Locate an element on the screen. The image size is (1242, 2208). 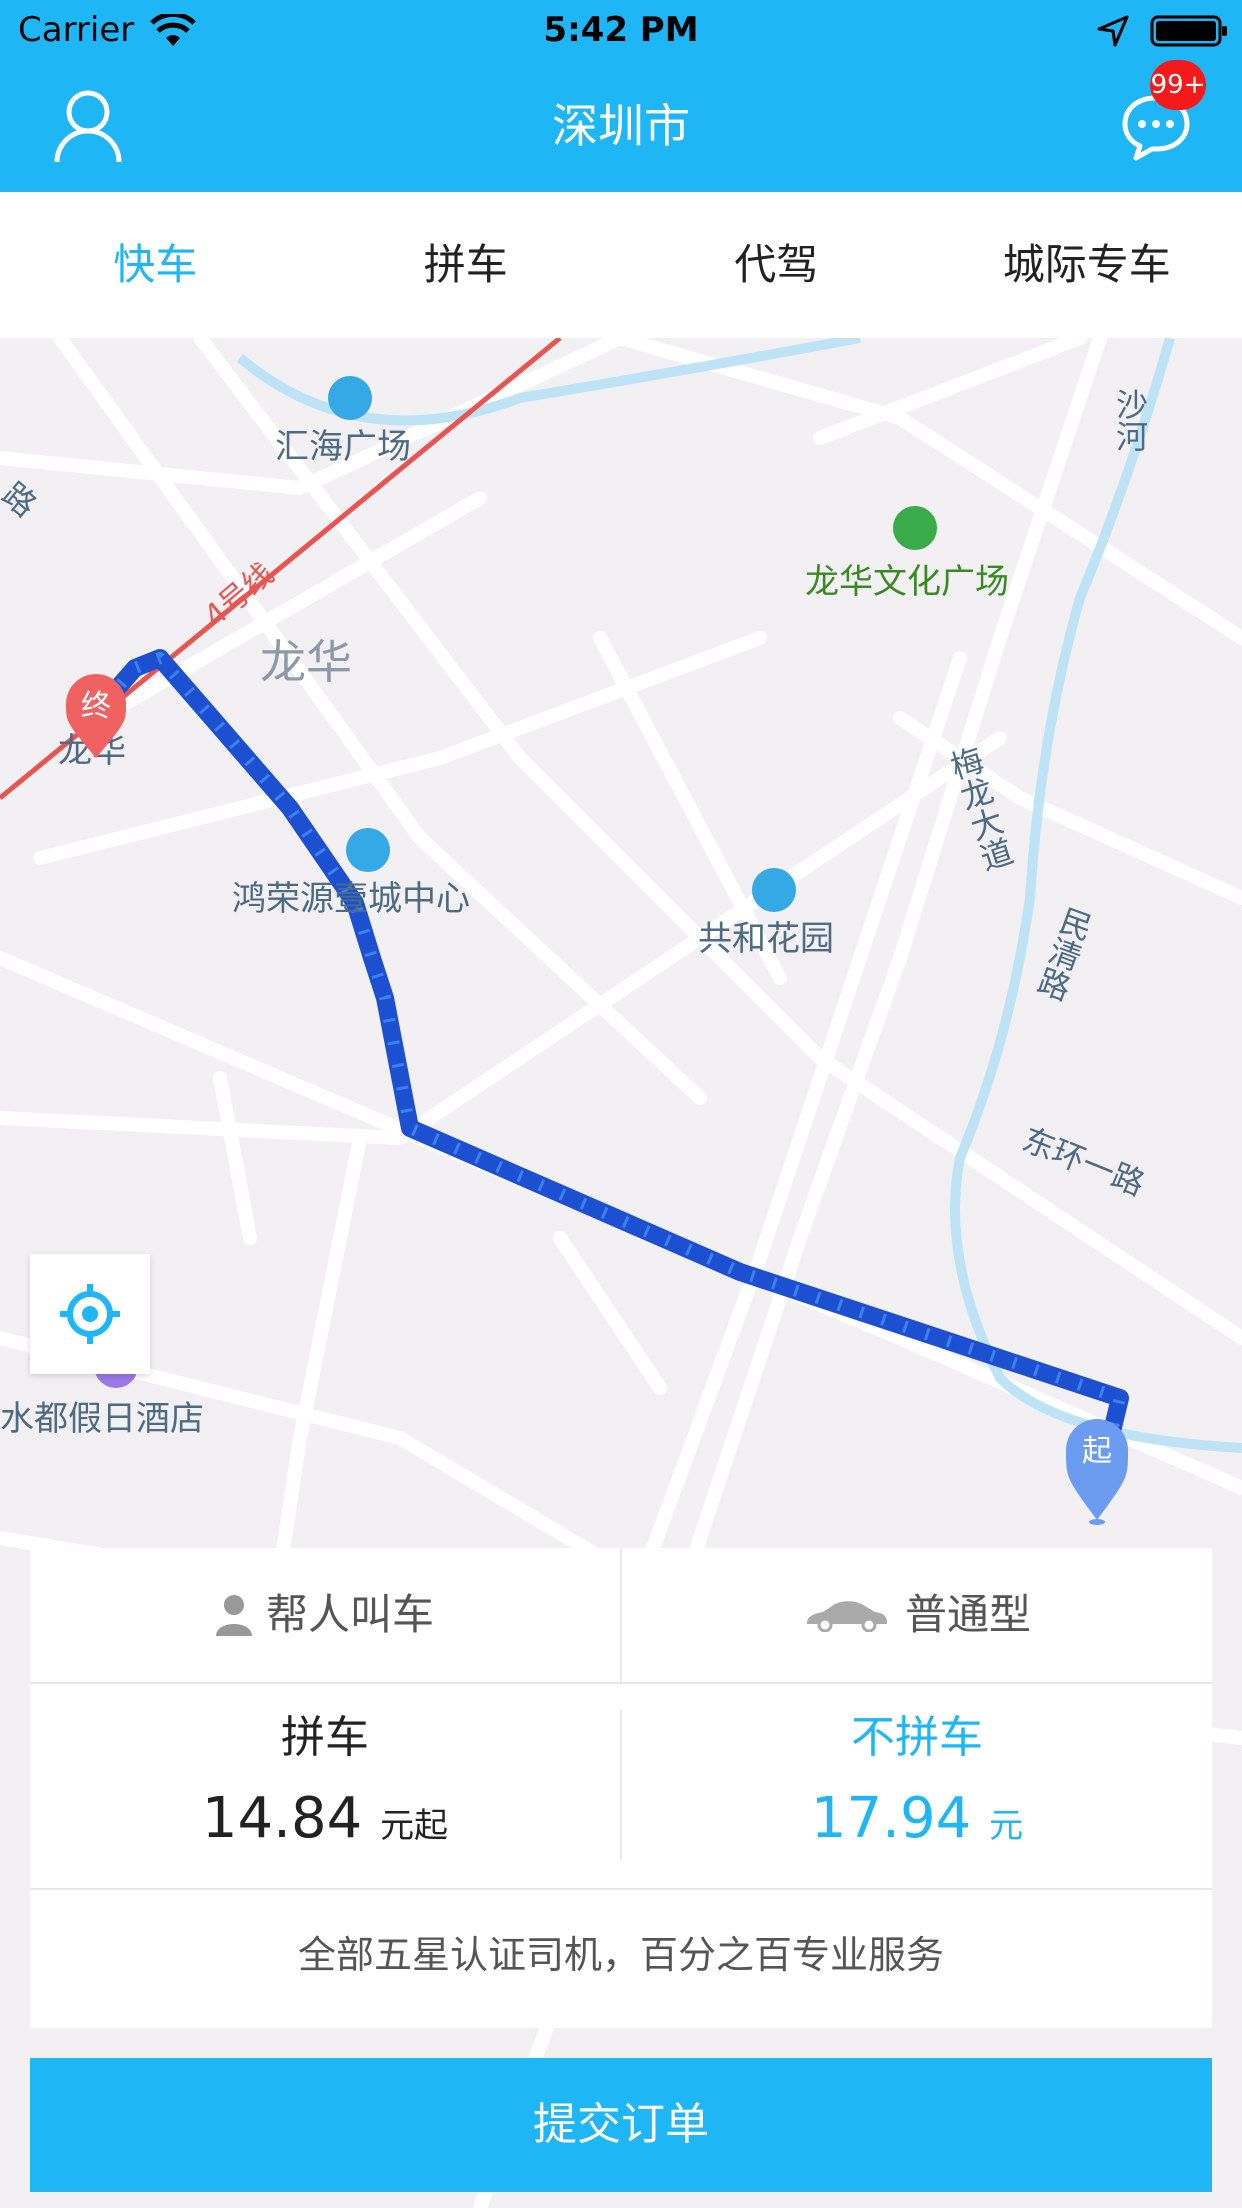
status-bar: Carrier 5:42 PM is located at coordinates (621, 30).